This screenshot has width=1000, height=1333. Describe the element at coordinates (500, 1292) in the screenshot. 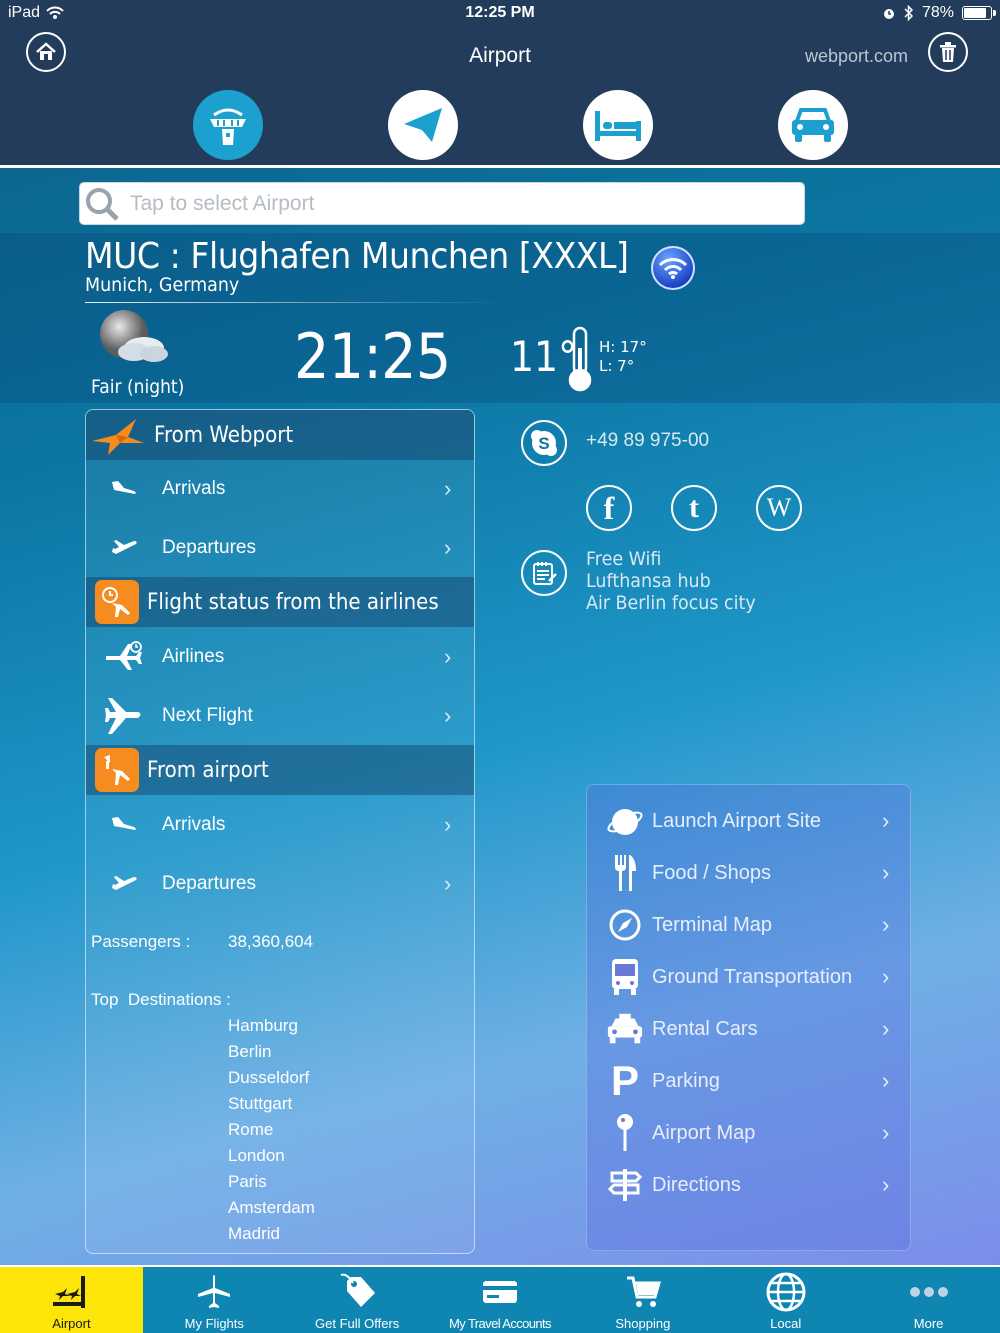

I see `credit-card-icon` at that location.